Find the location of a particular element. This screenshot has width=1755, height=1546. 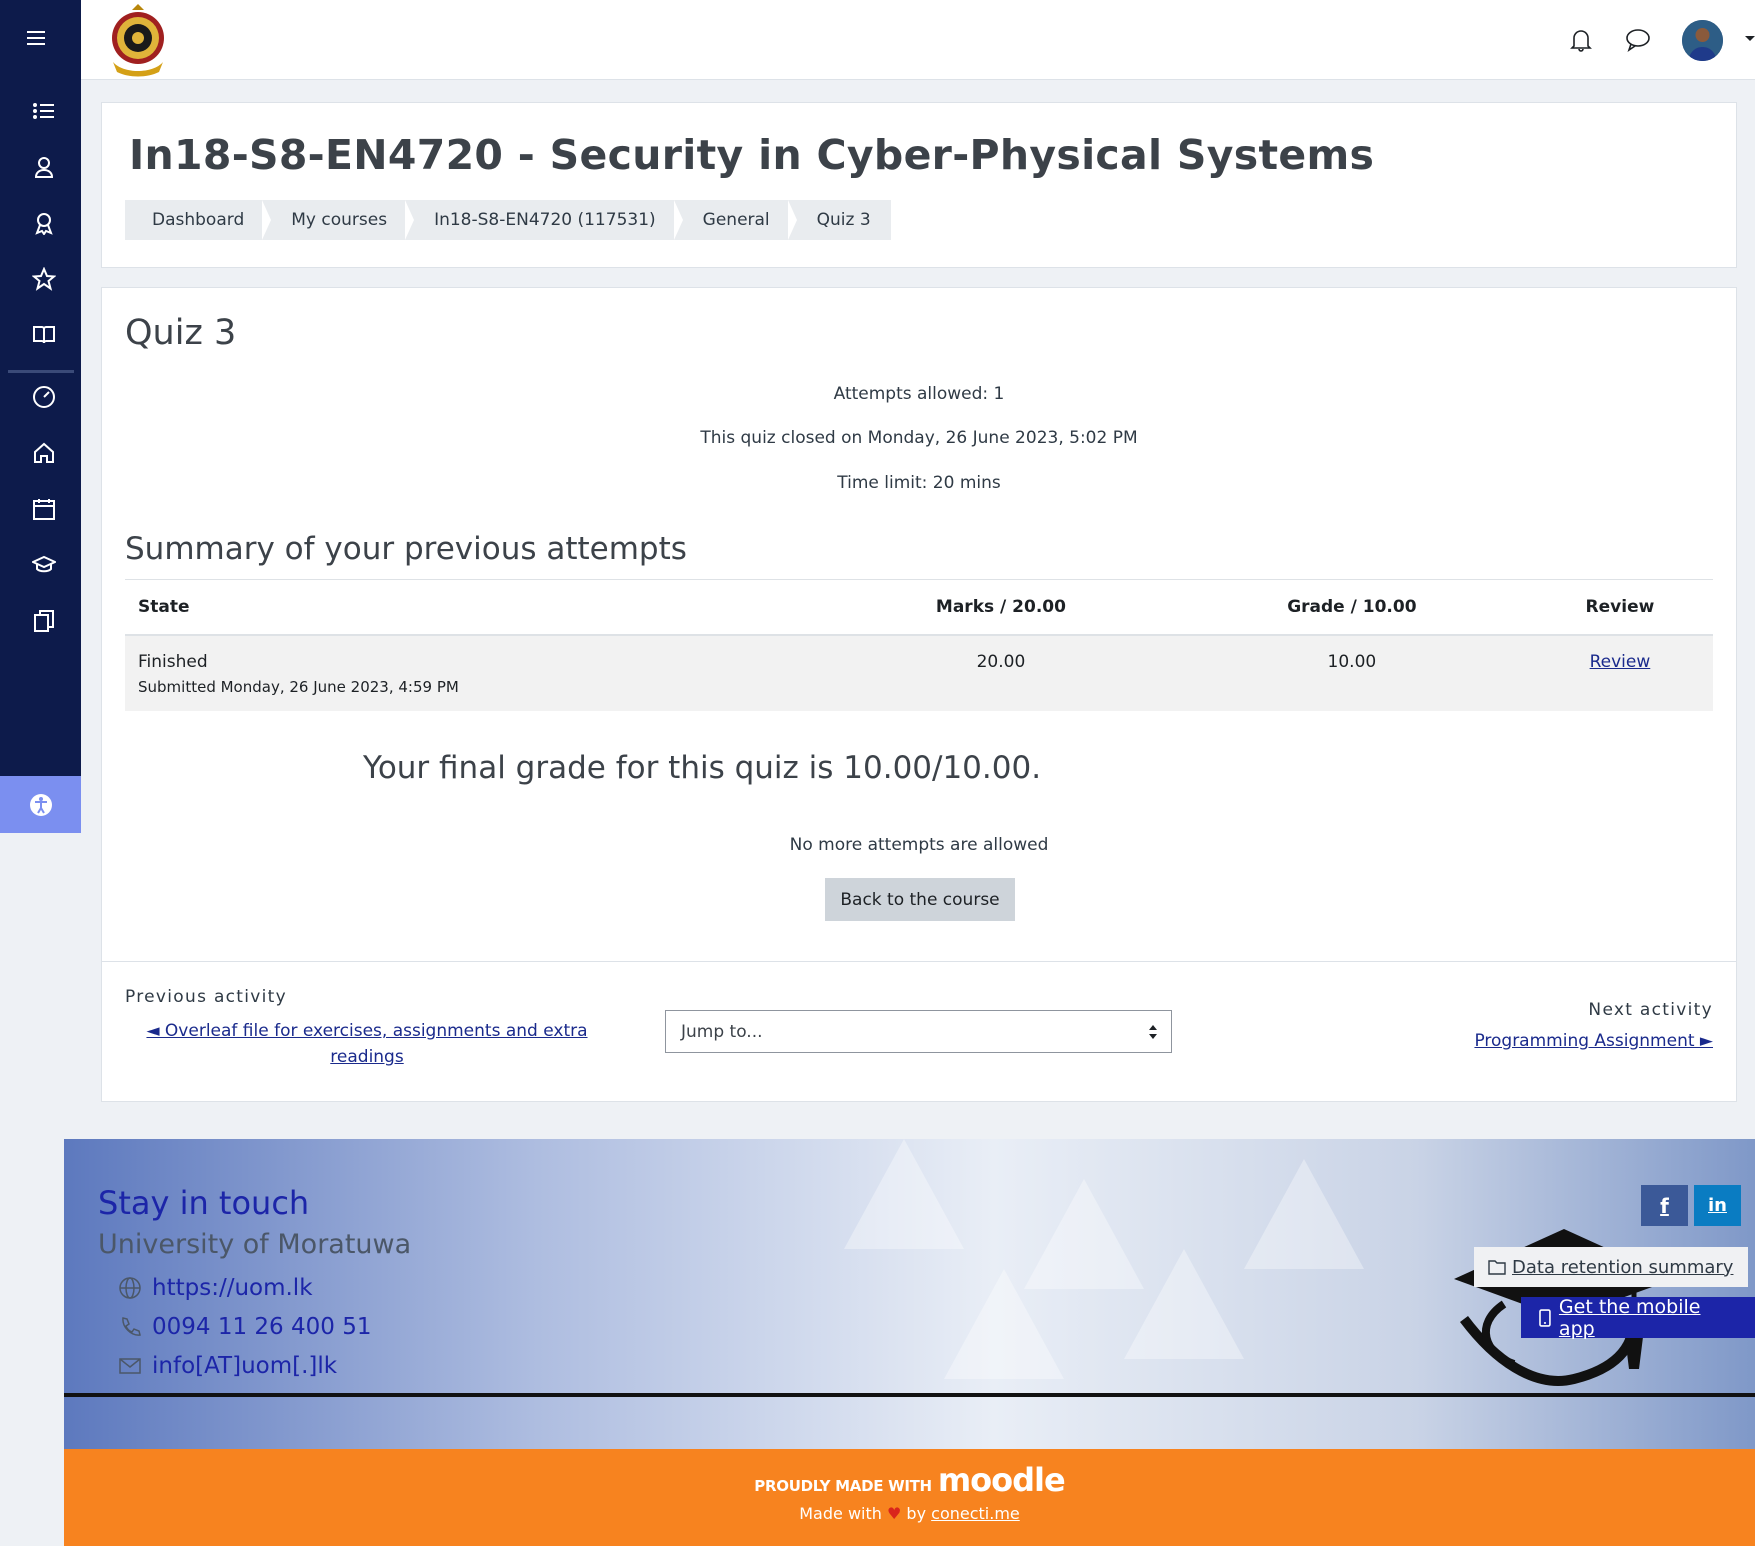

book-icon is located at coordinates (44, 335).